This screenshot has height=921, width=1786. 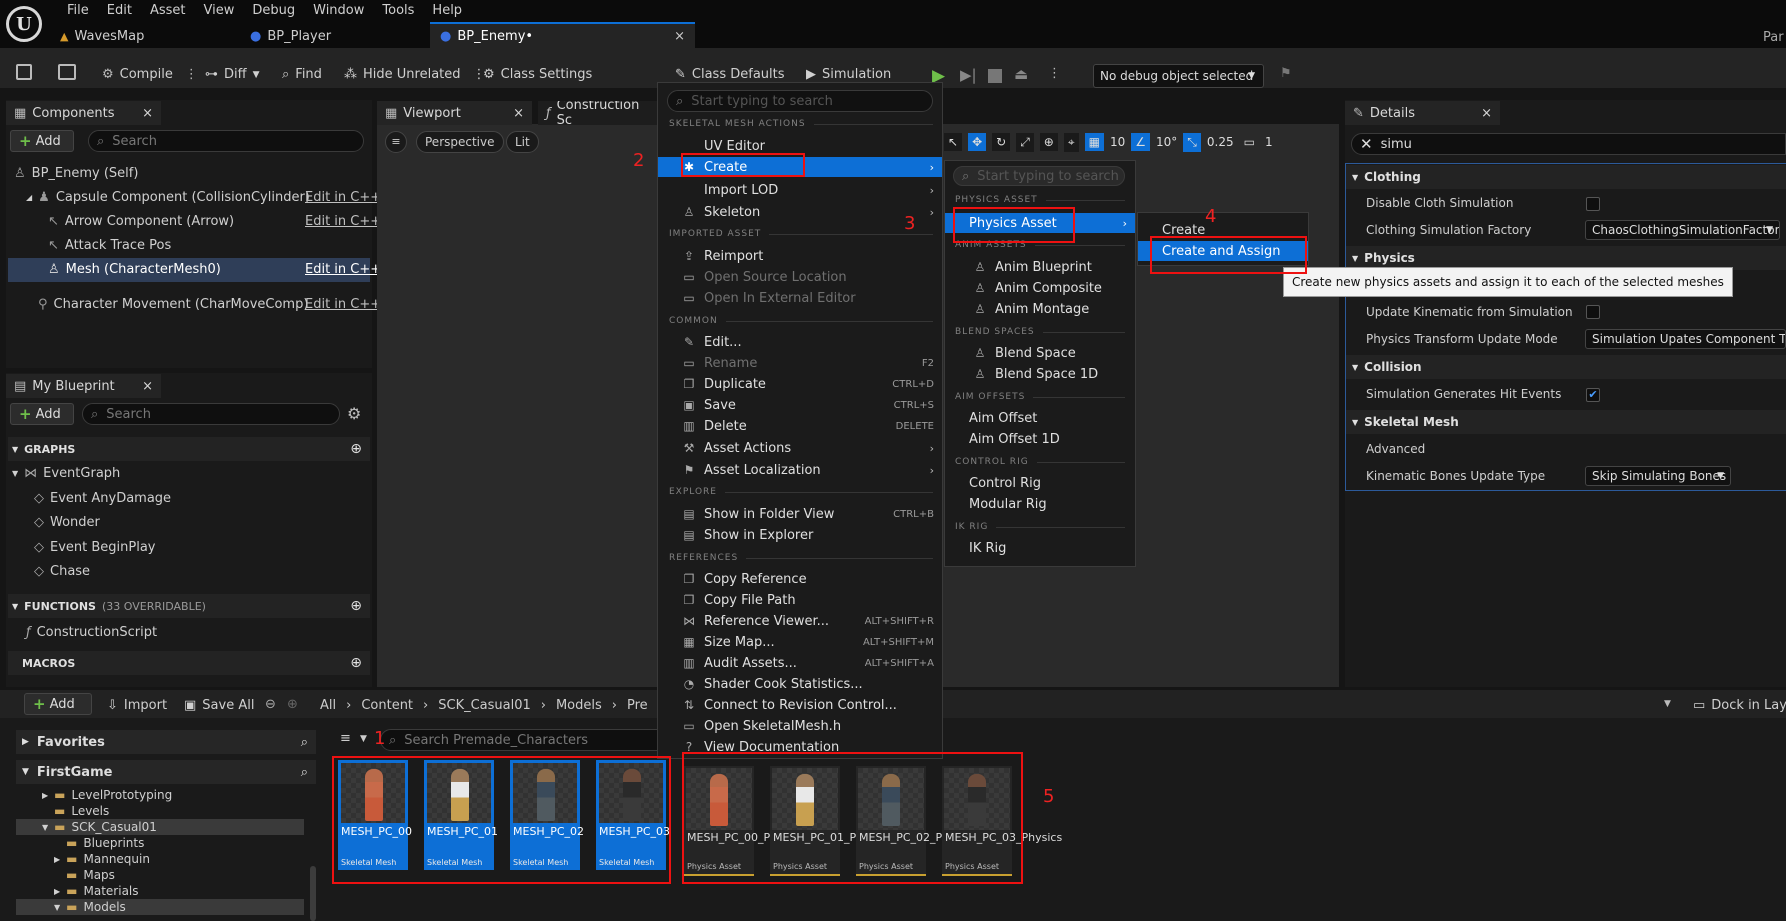 I want to click on section-clothing: ▼ Clothing, so click(x=1566, y=177).